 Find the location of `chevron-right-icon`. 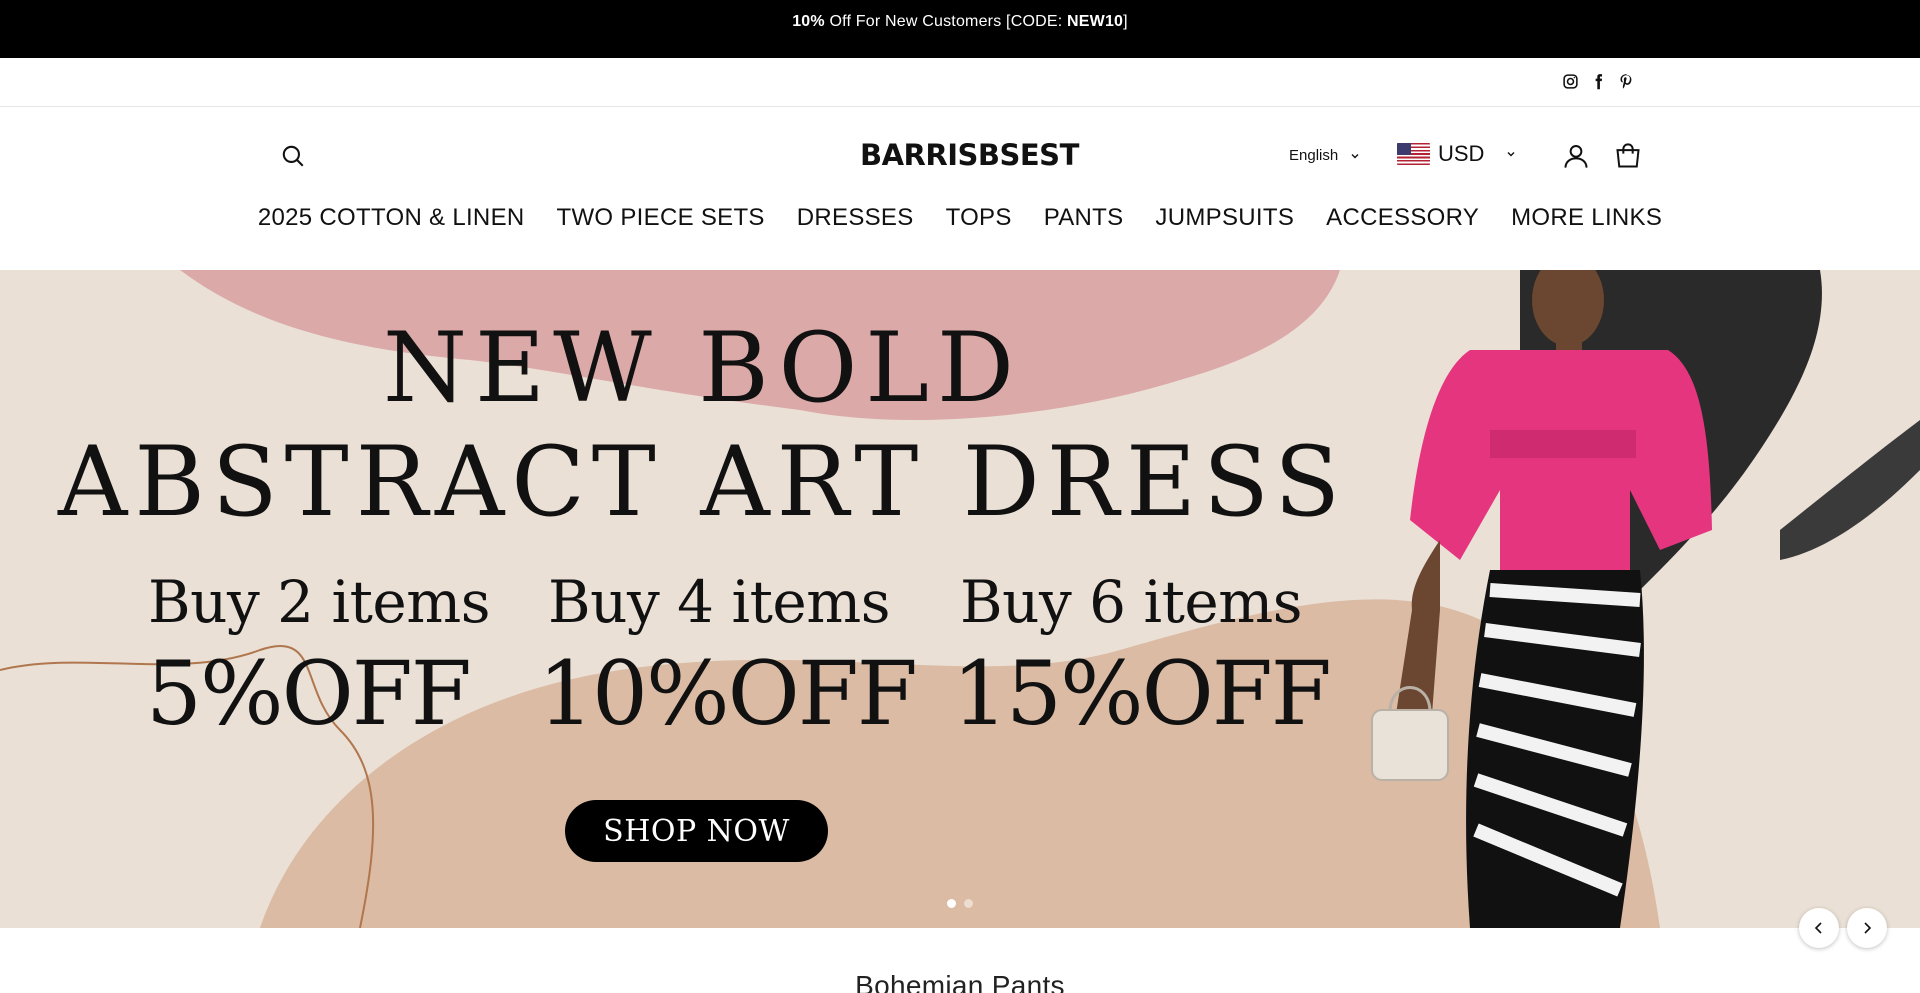

chevron-right-icon is located at coordinates (1868, 928).